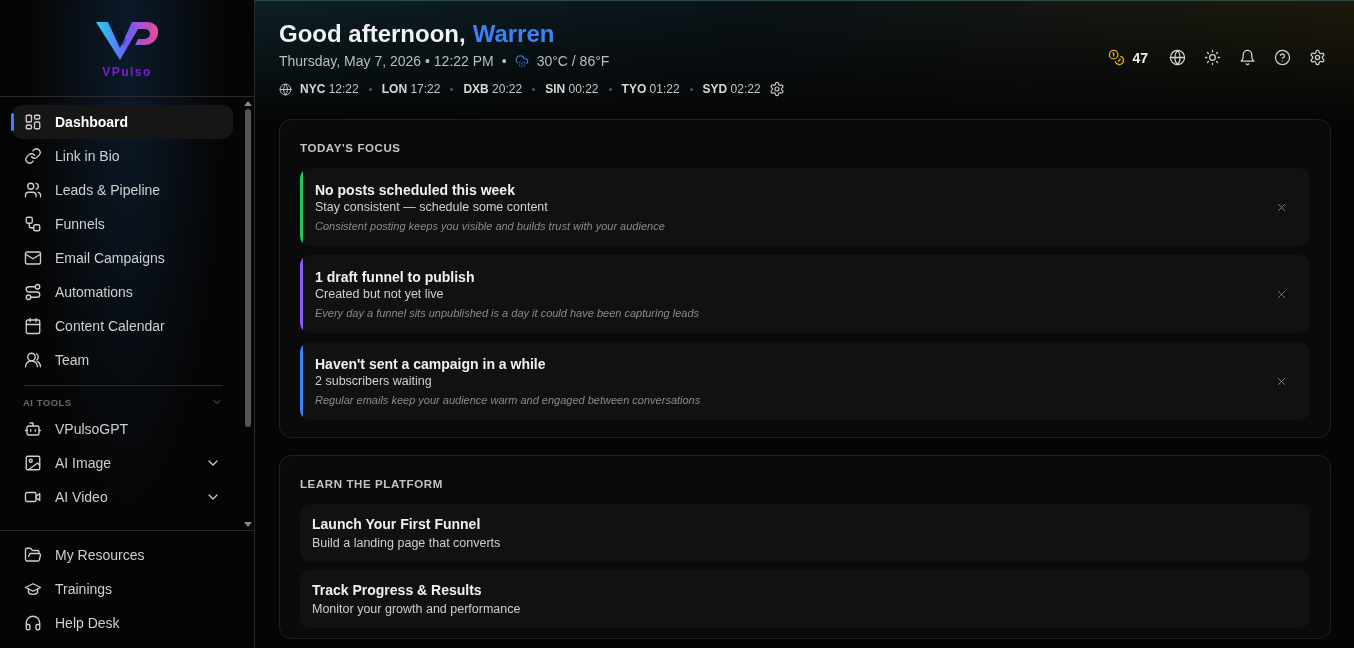  I want to click on world-clock: SYD 02:22, so click(731, 89).